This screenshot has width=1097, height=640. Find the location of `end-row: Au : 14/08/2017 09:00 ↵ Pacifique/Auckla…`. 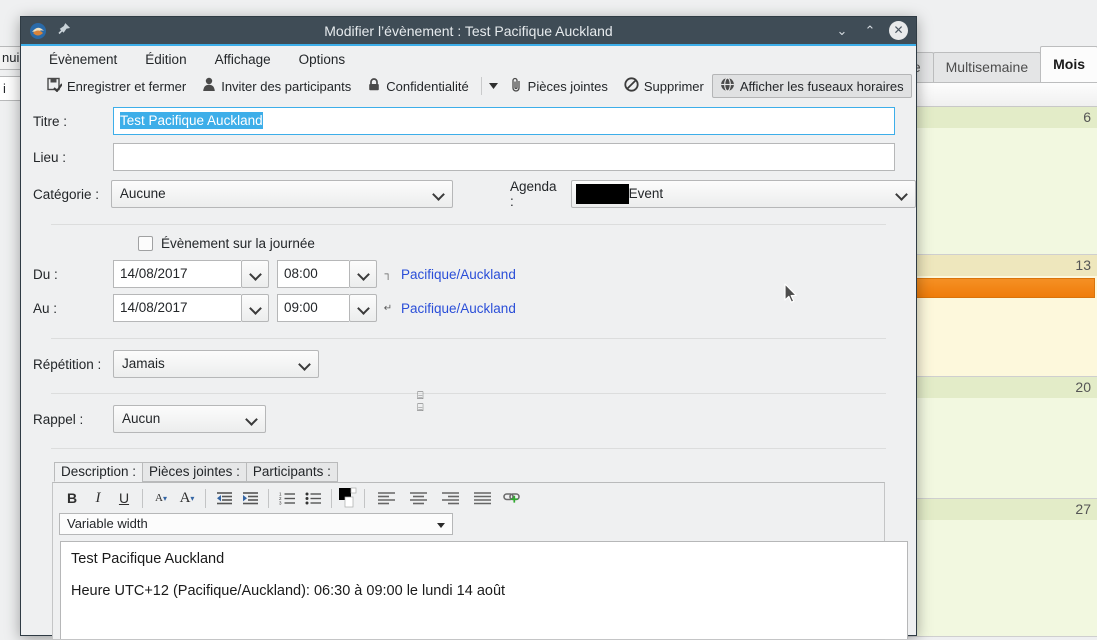

end-row: Au : 14/08/2017 09:00 ↵ Pacifique/Auckla… is located at coordinates (468, 308).